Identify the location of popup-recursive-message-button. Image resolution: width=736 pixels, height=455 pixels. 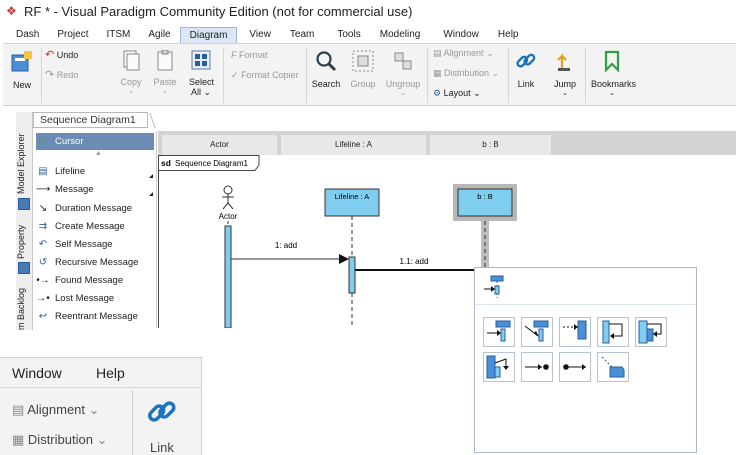
(651, 332).